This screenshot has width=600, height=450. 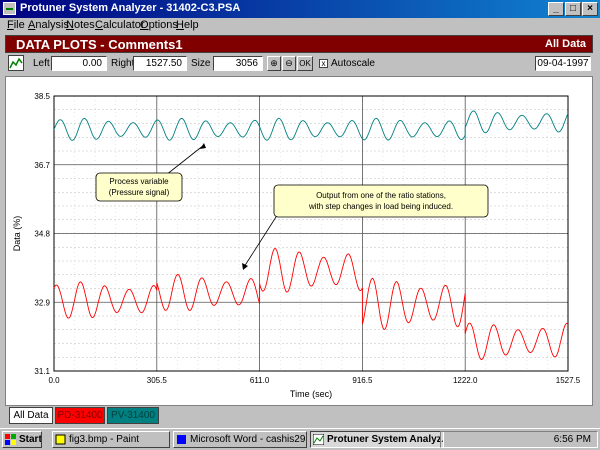 What do you see at coordinates (60, 439) in the screenshot?
I see `paint-icon` at bounding box center [60, 439].